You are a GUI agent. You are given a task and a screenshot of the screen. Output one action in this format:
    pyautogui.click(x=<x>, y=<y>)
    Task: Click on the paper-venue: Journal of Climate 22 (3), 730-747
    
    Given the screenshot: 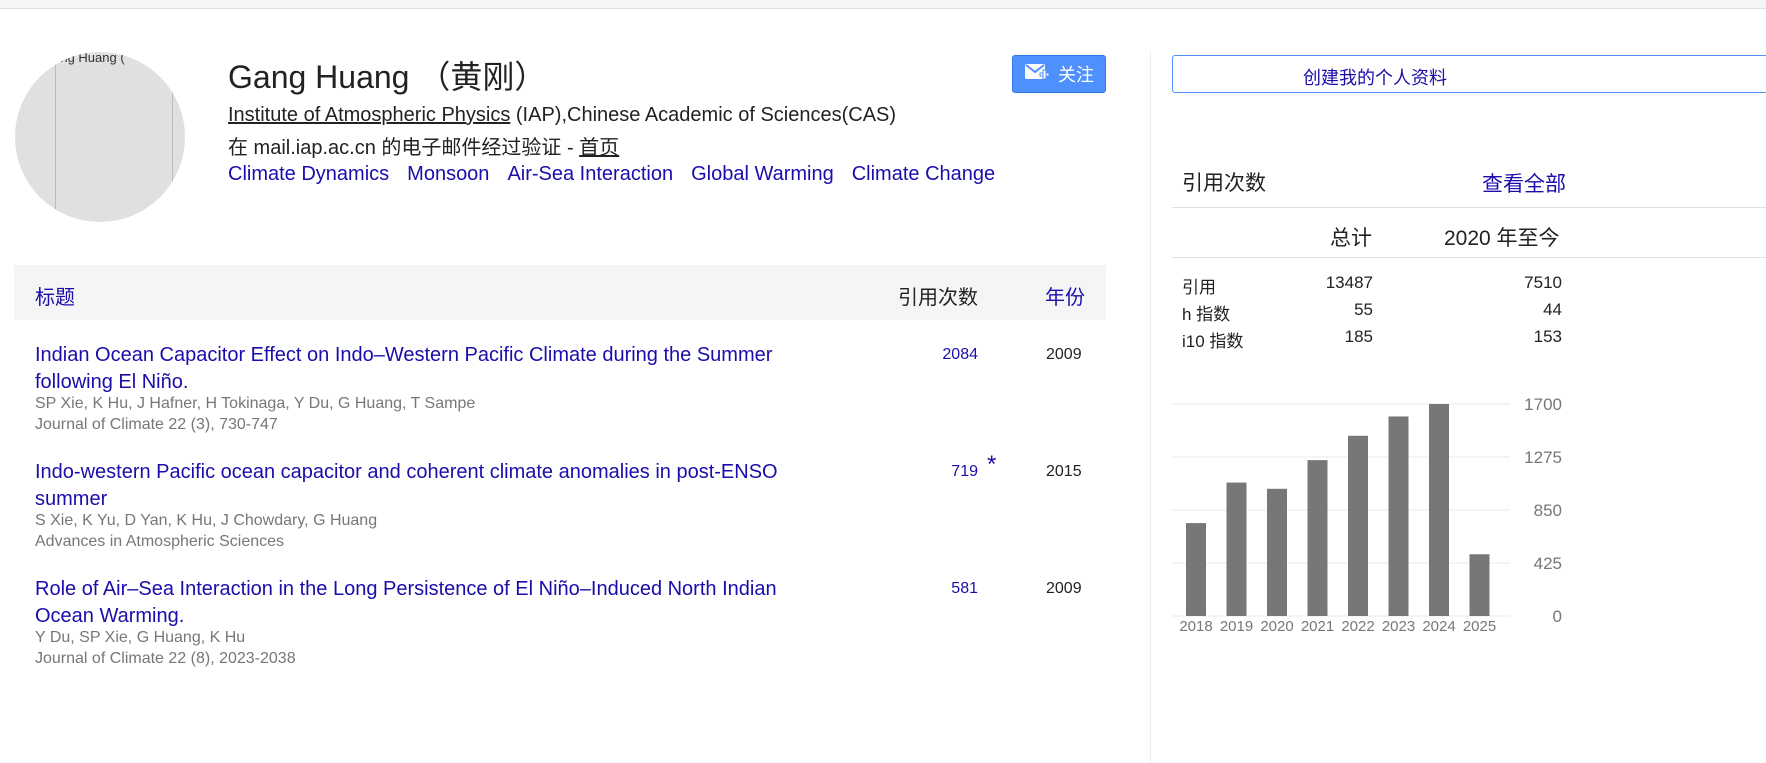 What is the action you would take?
    pyautogui.click(x=156, y=424)
    